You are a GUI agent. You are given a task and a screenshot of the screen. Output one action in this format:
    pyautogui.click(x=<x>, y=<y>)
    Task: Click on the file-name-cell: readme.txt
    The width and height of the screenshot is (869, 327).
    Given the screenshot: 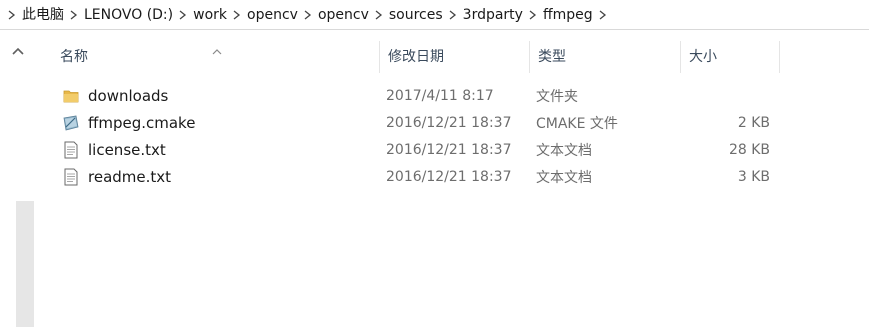 What is the action you would take?
    pyautogui.click(x=216, y=177)
    